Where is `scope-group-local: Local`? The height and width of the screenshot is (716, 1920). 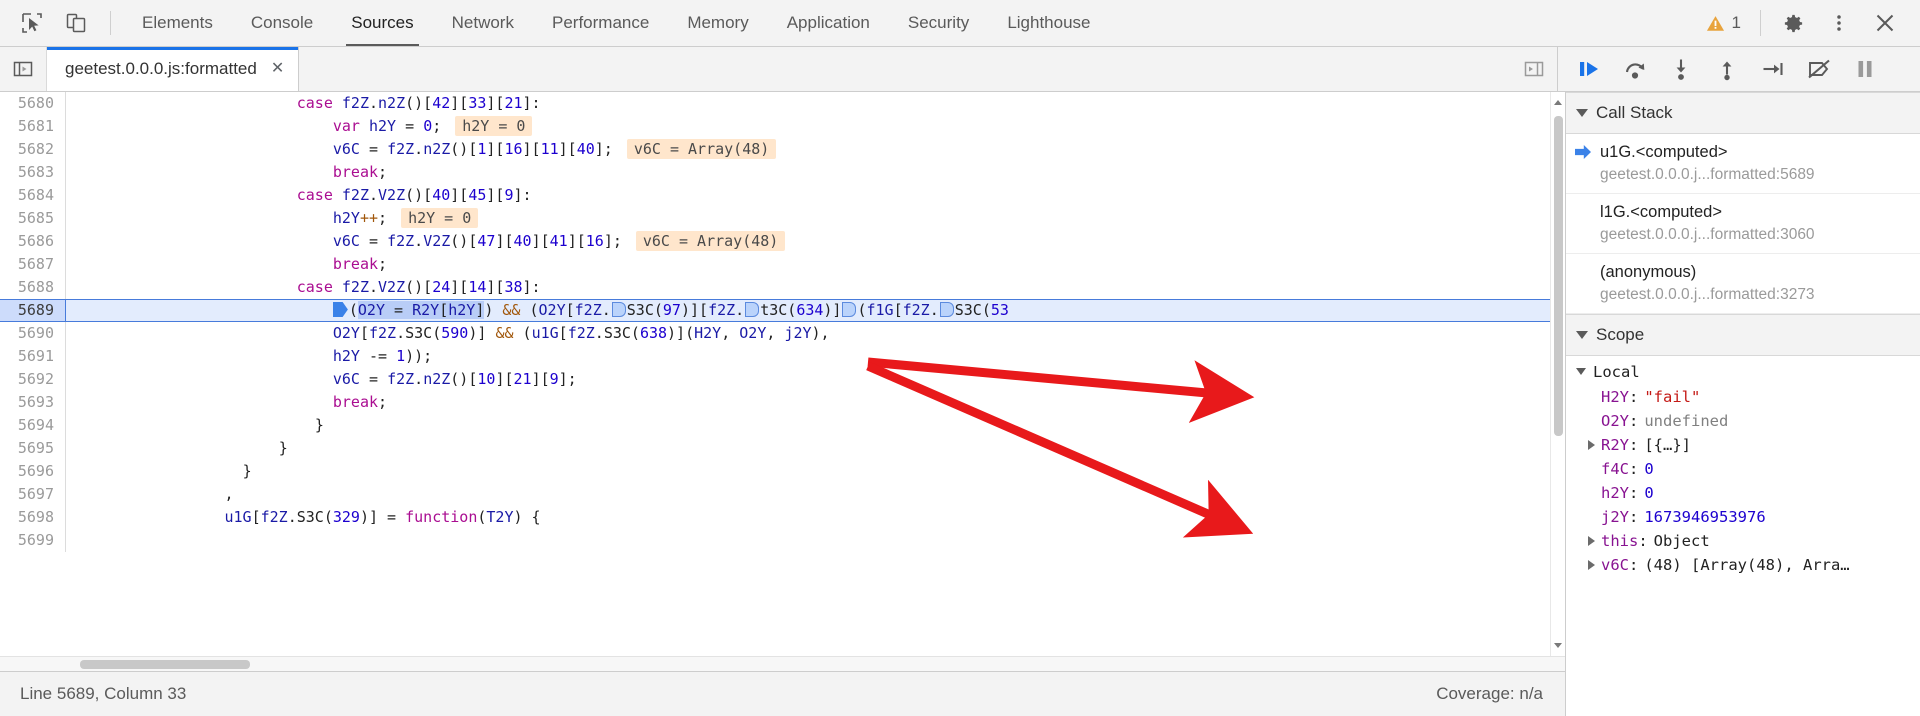
scope-group-local: Local is located at coordinates (1743, 372).